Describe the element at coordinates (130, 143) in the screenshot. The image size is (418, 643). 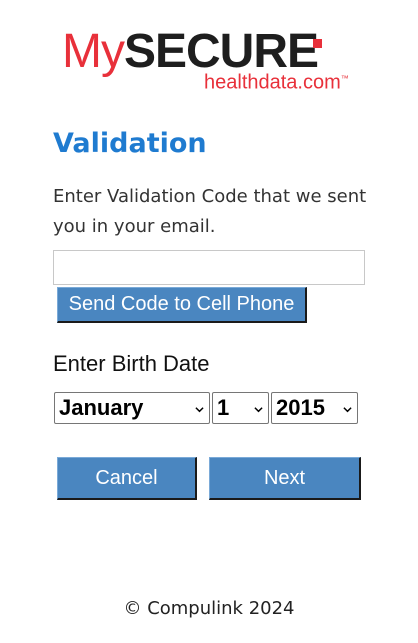
I see `page-title: Validation` at that location.